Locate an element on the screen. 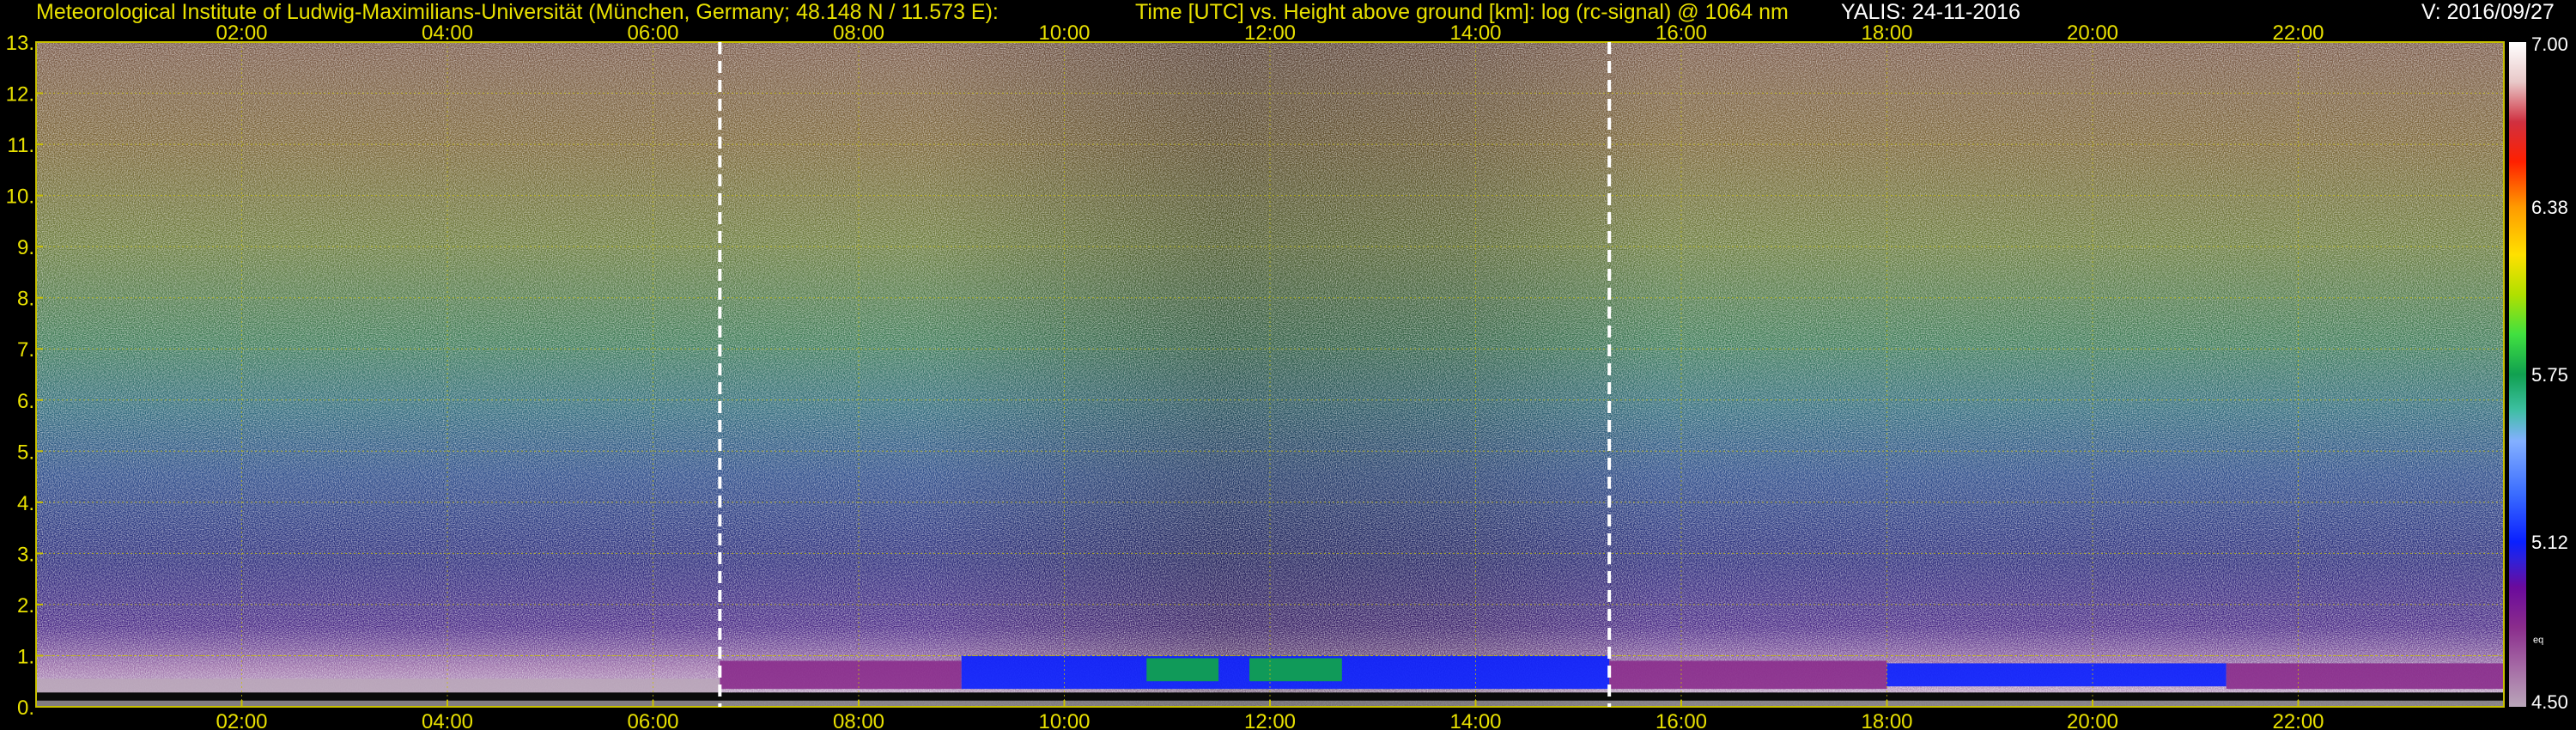  y-tick-label: 0. is located at coordinates (25, 708).